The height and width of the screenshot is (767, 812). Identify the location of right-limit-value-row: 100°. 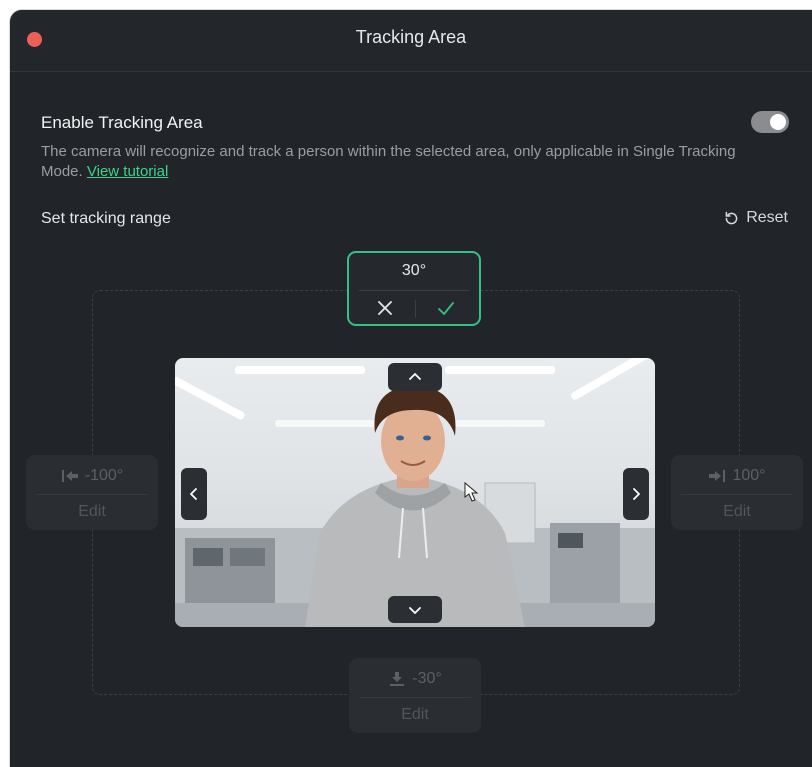
(737, 476).